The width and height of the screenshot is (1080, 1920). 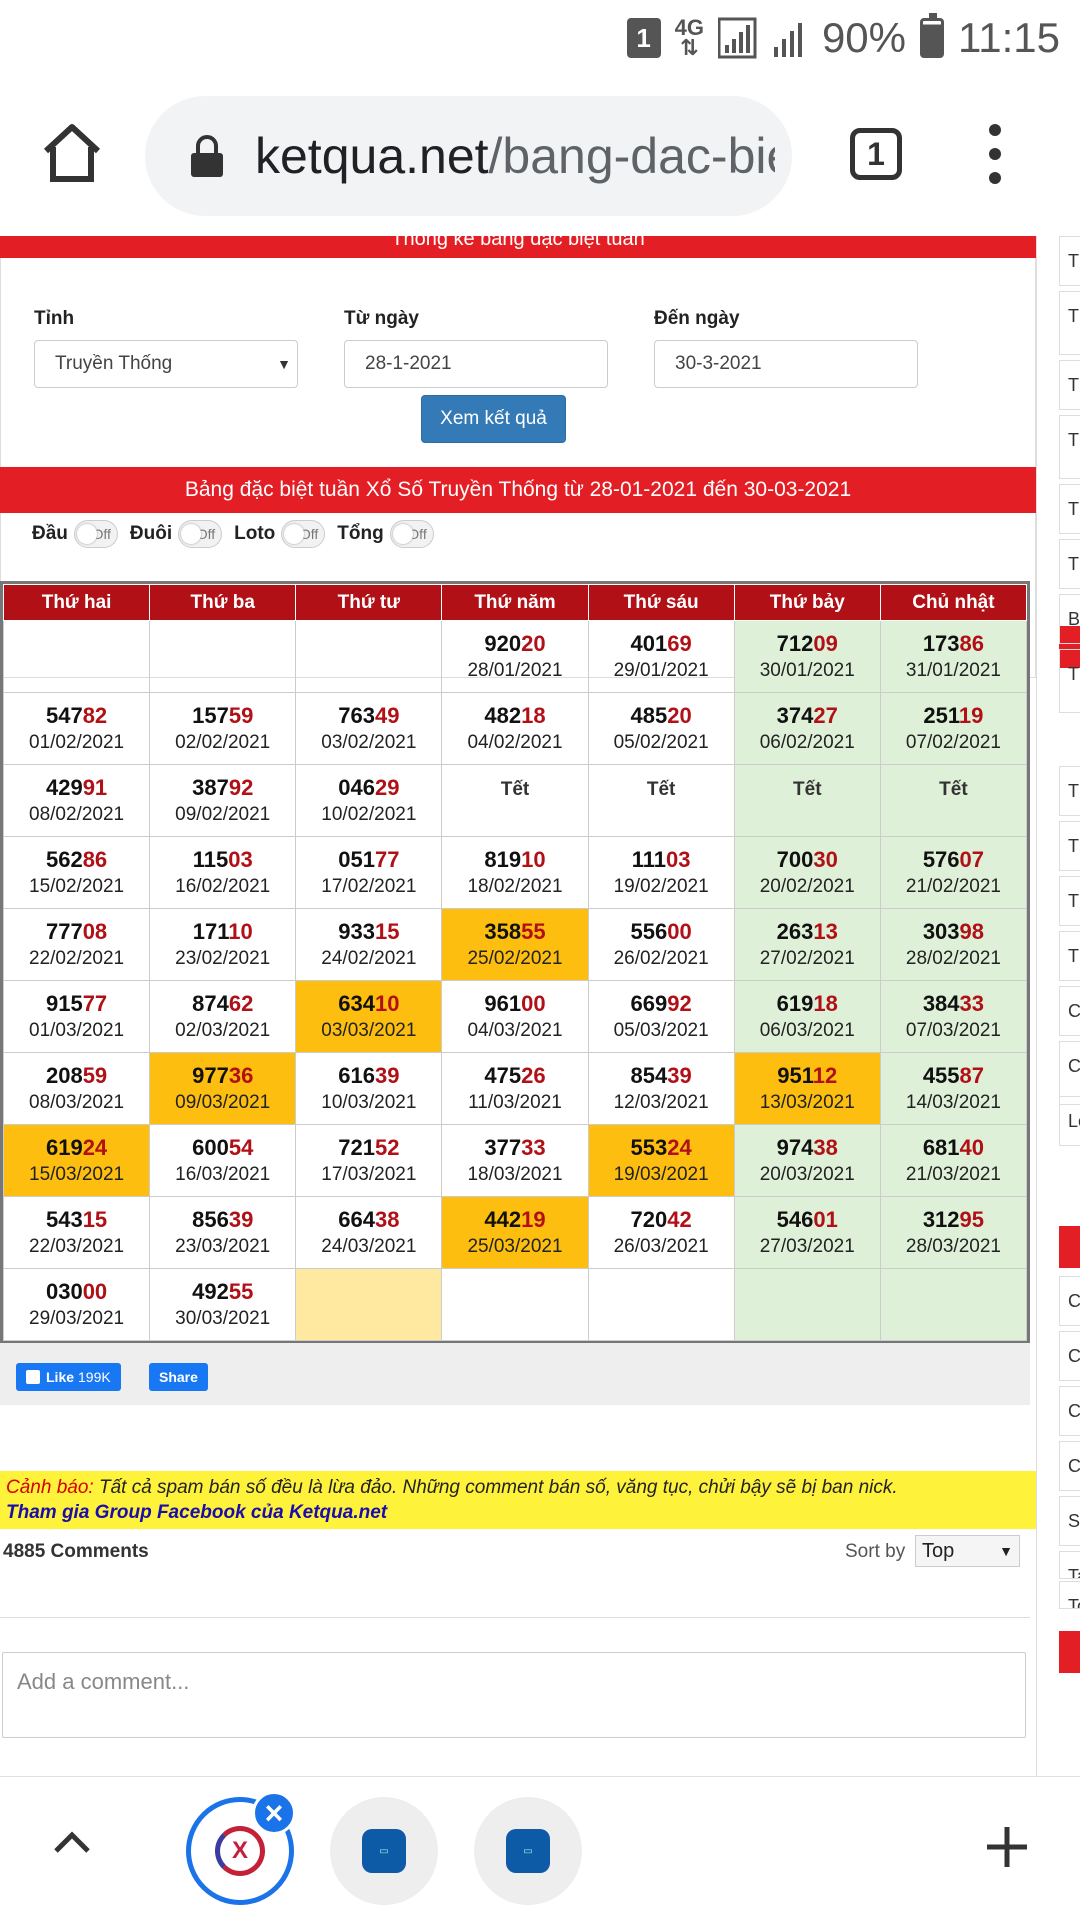 What do you see at coordinates (953, 1174) in the screenshot?
I see `result-date: 21/03/2021` at bounding box center [953, 1174].